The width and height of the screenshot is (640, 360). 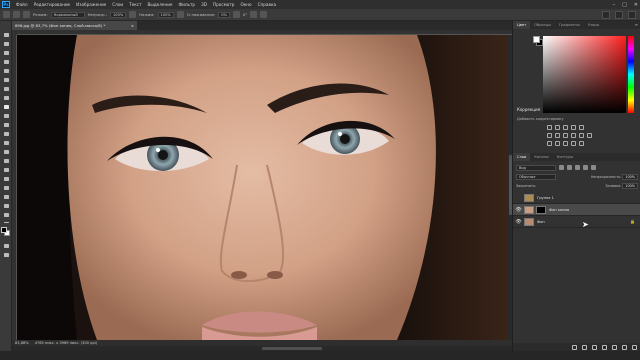 What do you see at coordinates (576, 198) in the screenshot?
I see `layer-row-group: Группа 1` at bounding box center [576, 198].